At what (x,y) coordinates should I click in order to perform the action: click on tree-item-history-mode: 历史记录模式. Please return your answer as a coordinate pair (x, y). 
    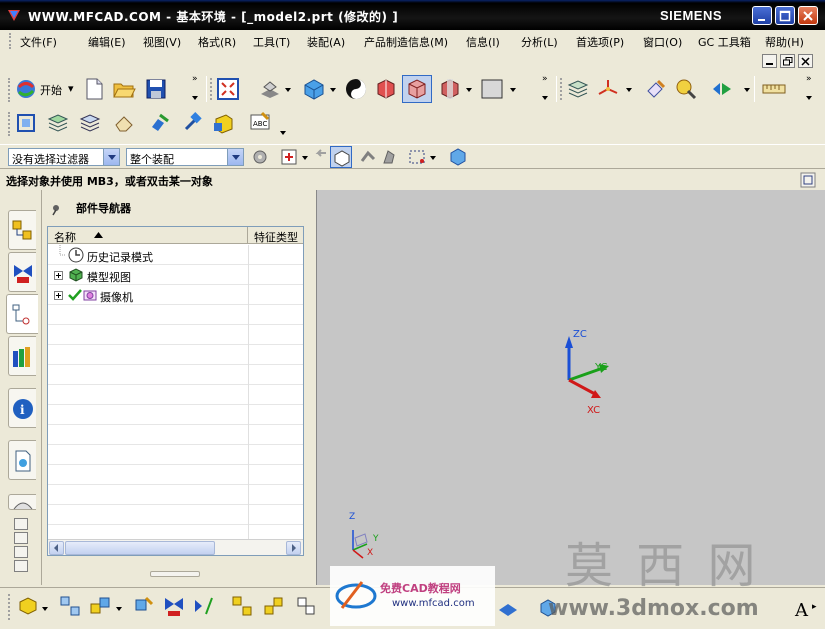
    Looking at the image, I should click on (175, 255).